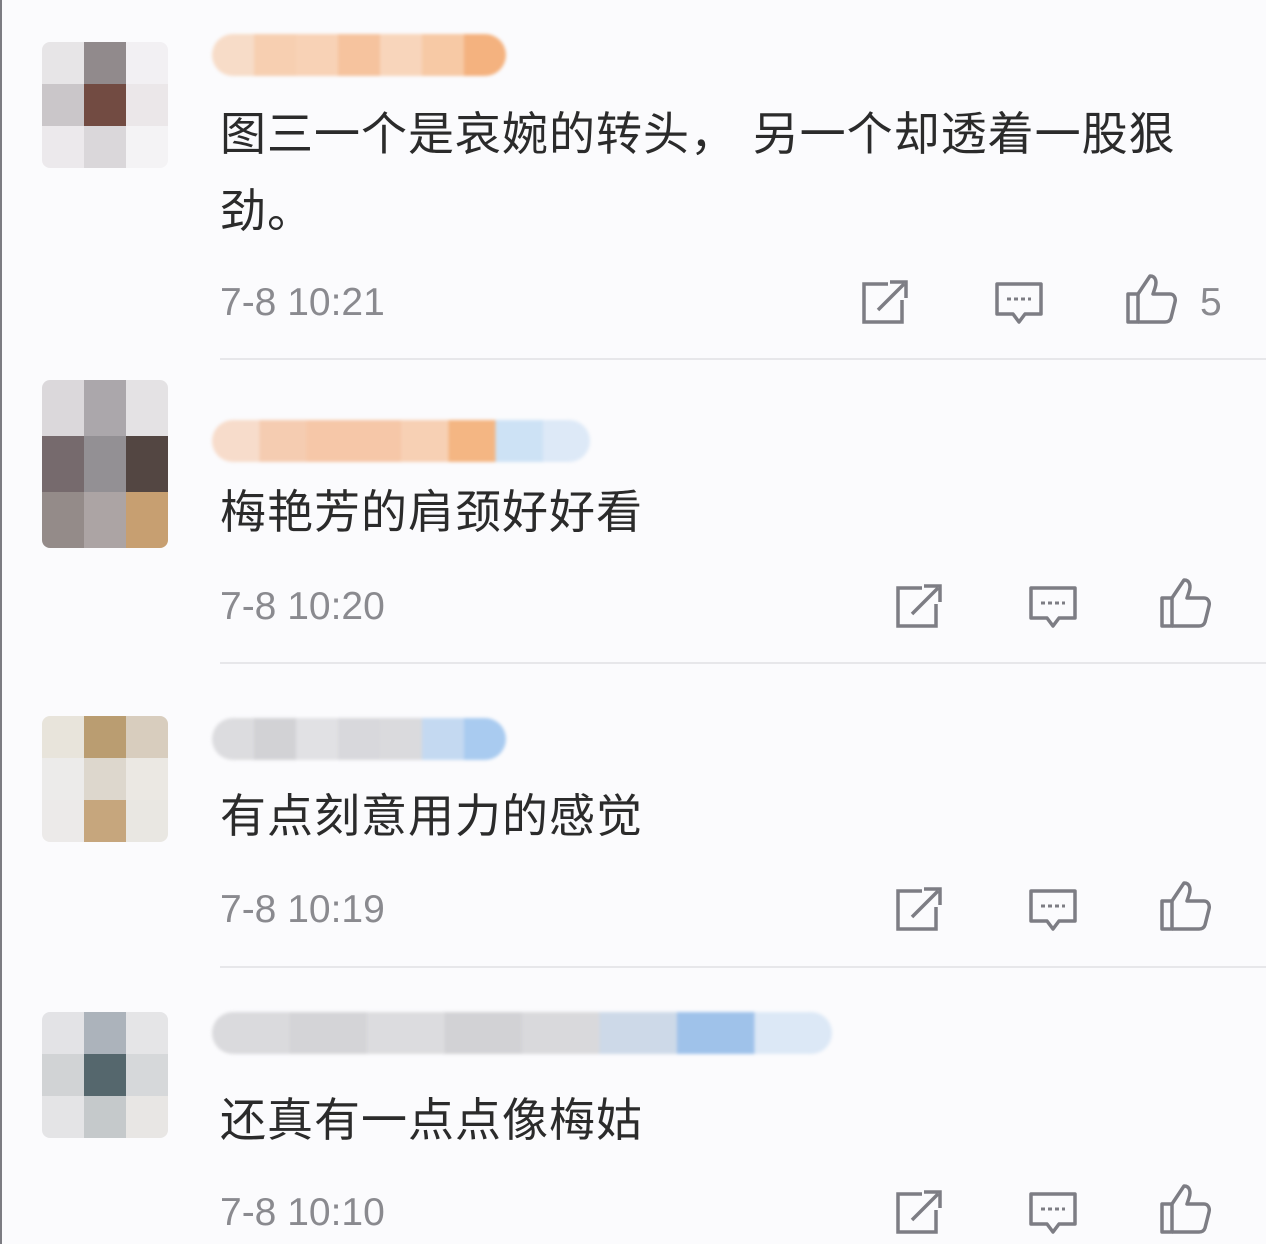  I want to click on window-edge, so click(1, 622).